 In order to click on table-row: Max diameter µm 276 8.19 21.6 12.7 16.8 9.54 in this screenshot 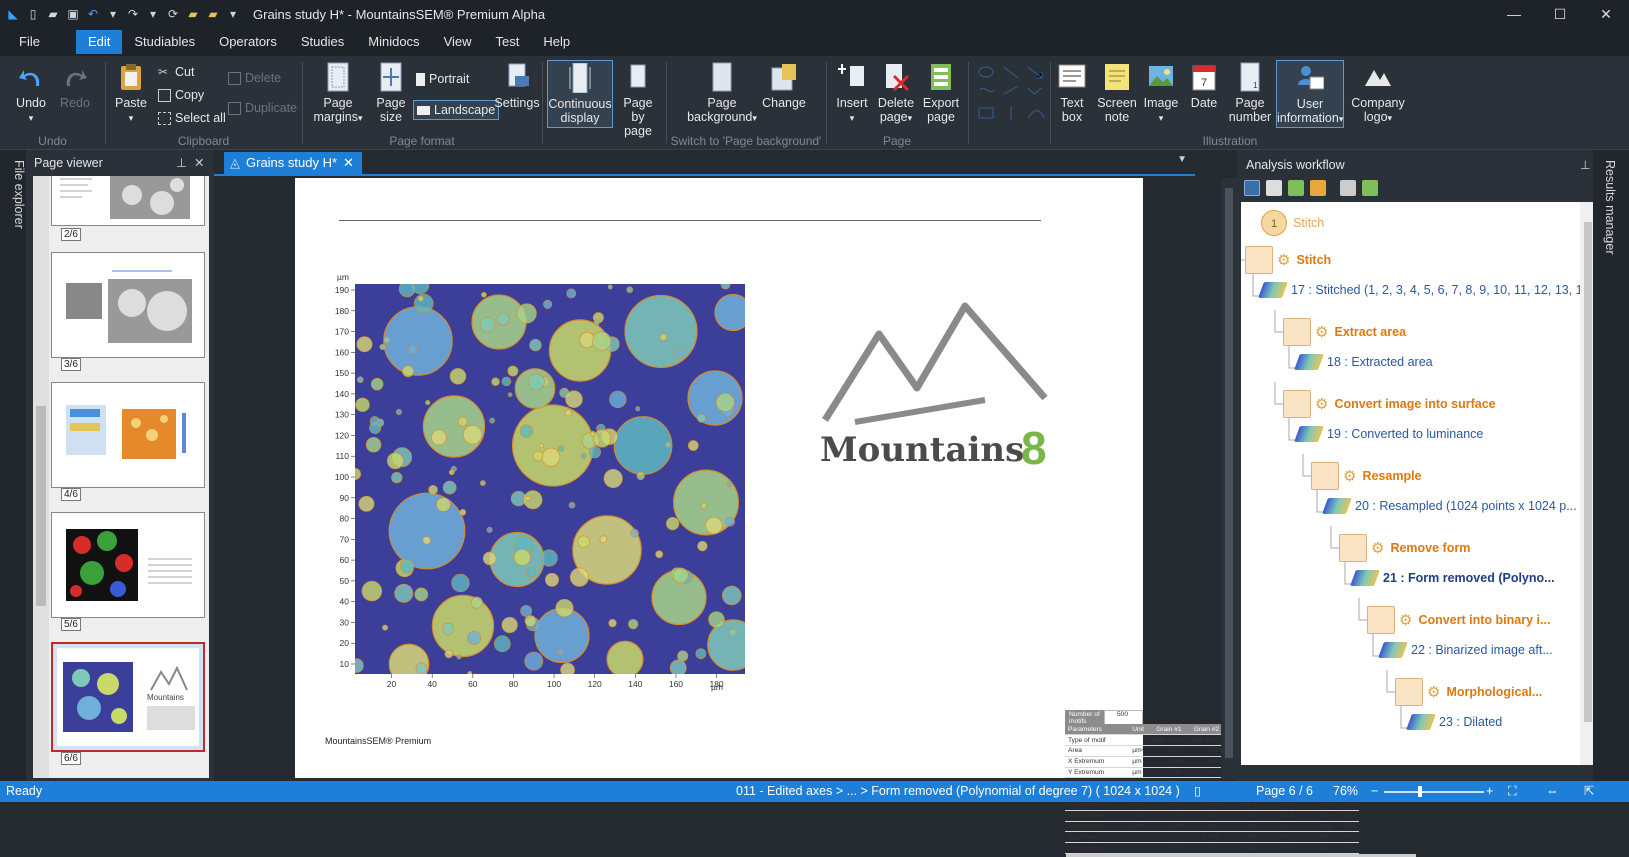, I will do `click(1212, 827)`.